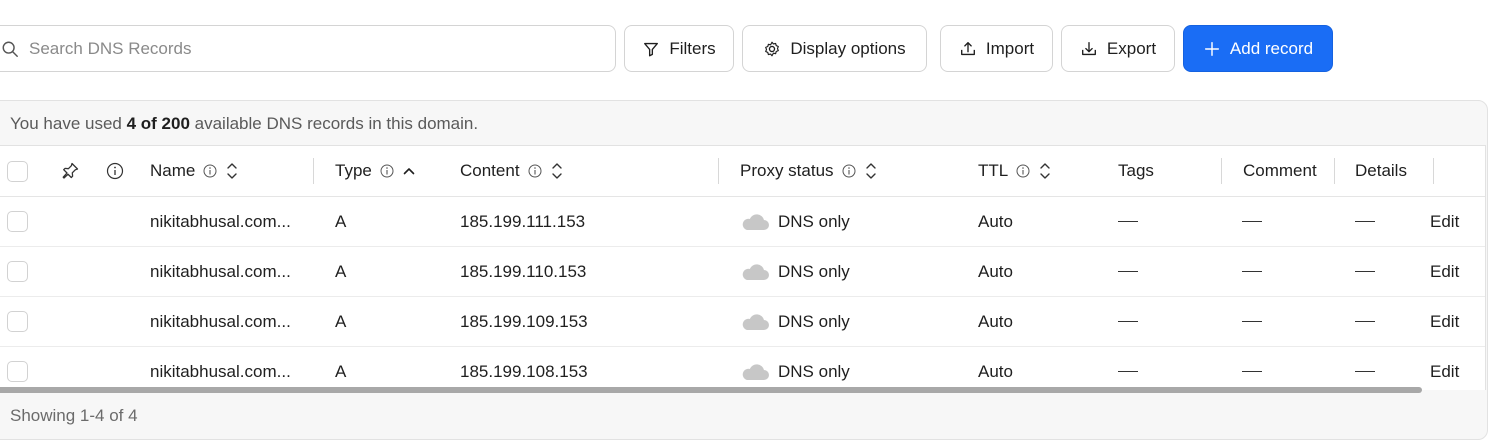  Describe the element at coordinates (334, 123) in the screenshot. I see `usage-suffix: available DNS records in this domain.` at that location.